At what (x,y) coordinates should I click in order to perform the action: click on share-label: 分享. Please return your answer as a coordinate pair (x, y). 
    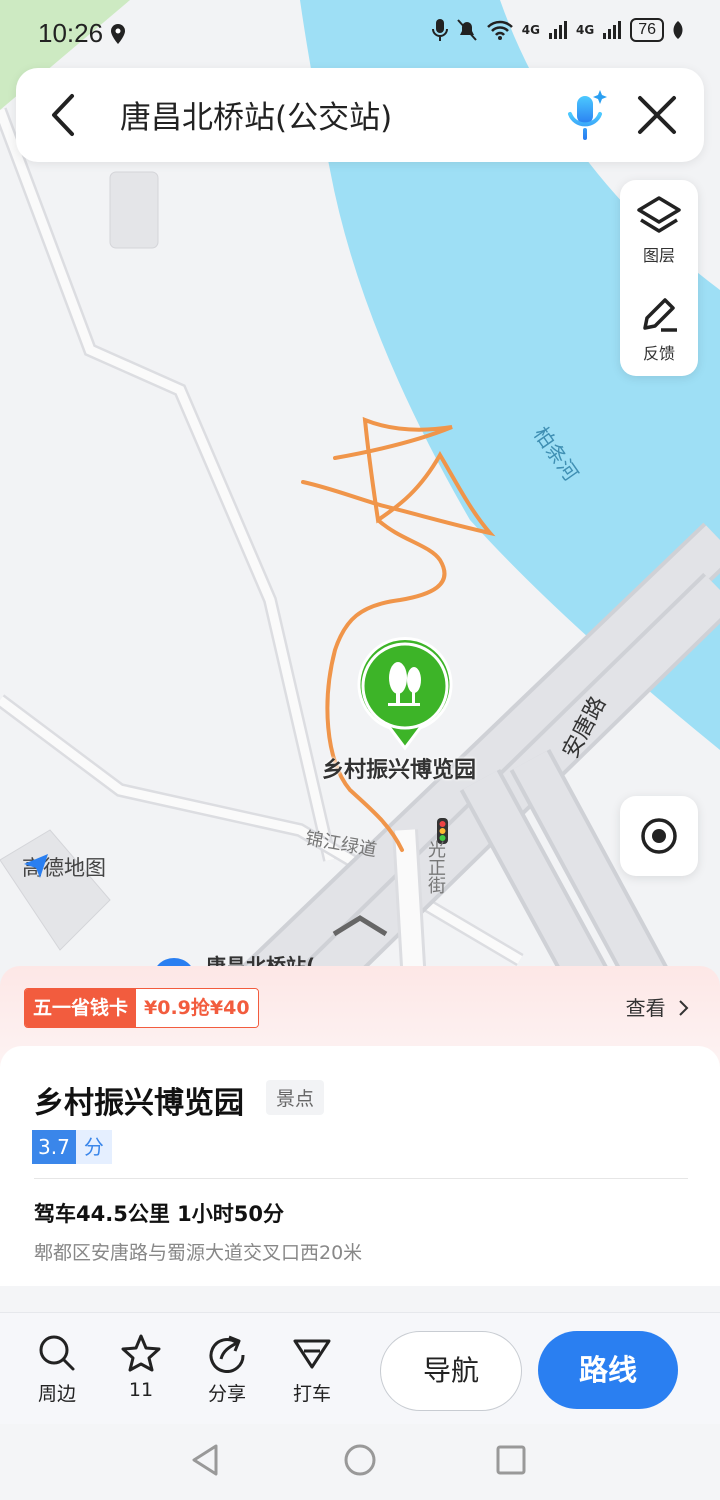
    Looking at the image, I should click on (226, 1394).